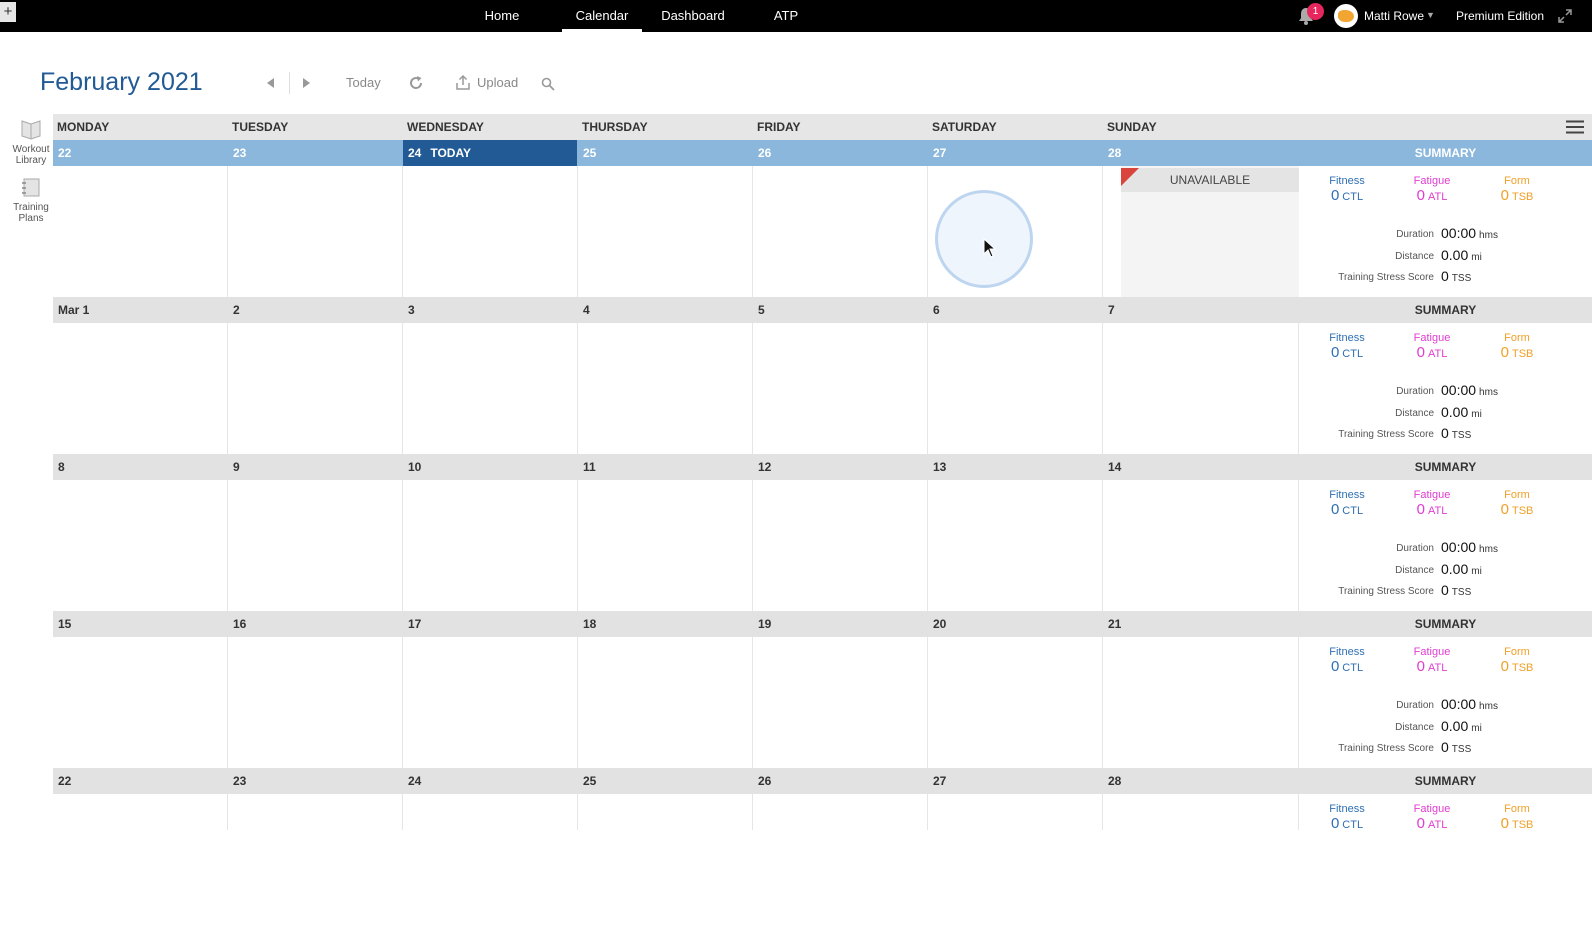  I want to click on day-number: 21, so click(1201, 624).